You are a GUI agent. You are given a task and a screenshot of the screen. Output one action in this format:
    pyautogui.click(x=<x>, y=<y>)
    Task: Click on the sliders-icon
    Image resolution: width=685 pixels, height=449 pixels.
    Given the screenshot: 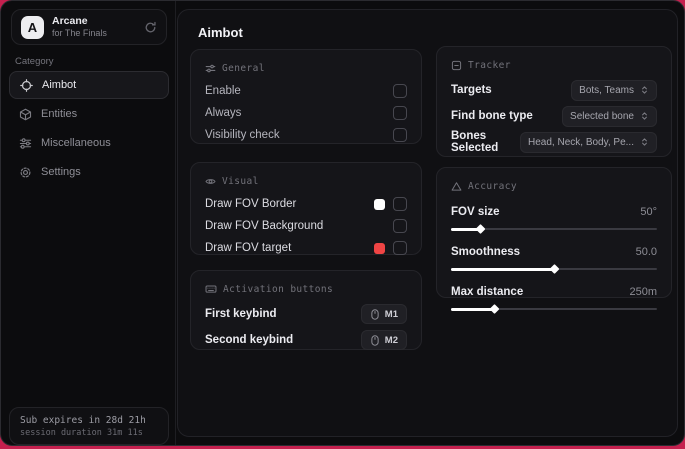 What is the action you would take?
    pyautogui.click(x=25, y=143)
    